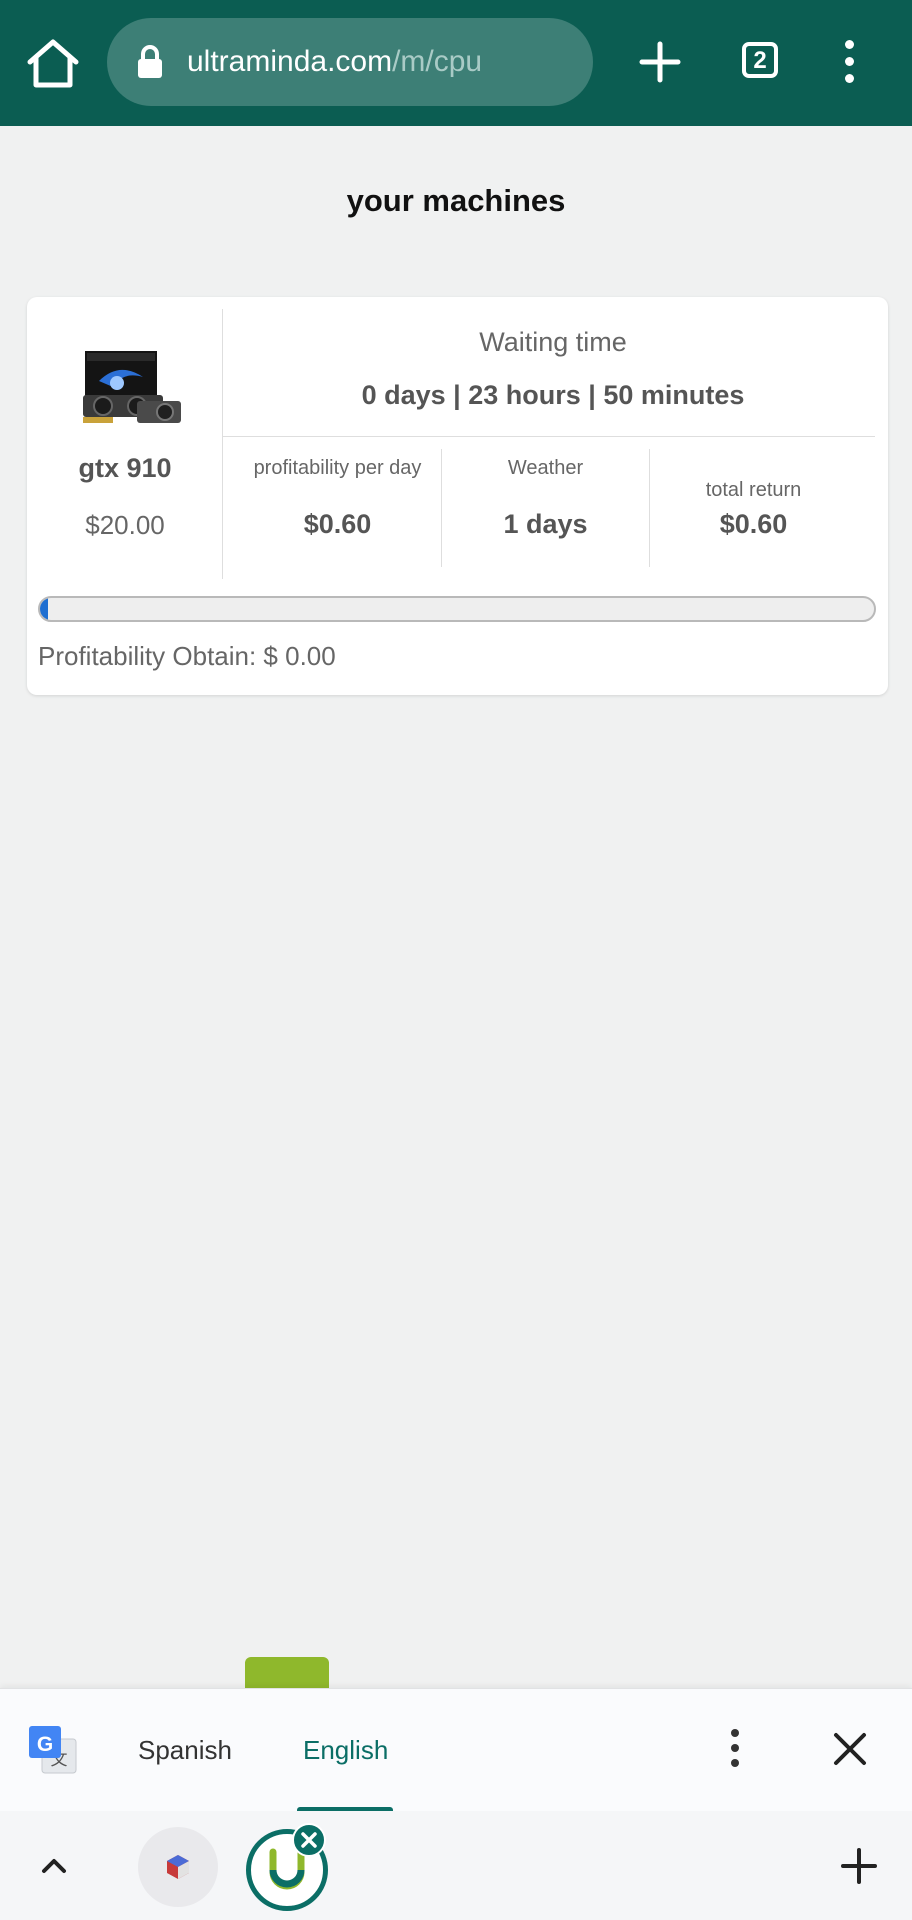 This screenshot has width=912, height=1920. What do you see at coordinates (457, 609) in the screenshot?
I see `profit-progress-bar` at bounding box center [457, 609].